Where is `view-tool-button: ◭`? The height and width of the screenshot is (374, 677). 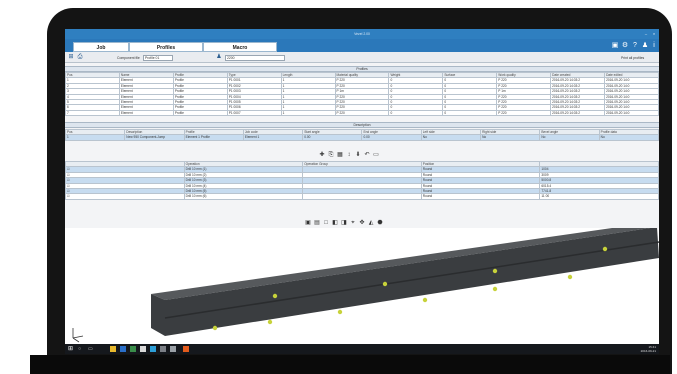 view-tool-button: ◭ is located at coordinates (371, 223).